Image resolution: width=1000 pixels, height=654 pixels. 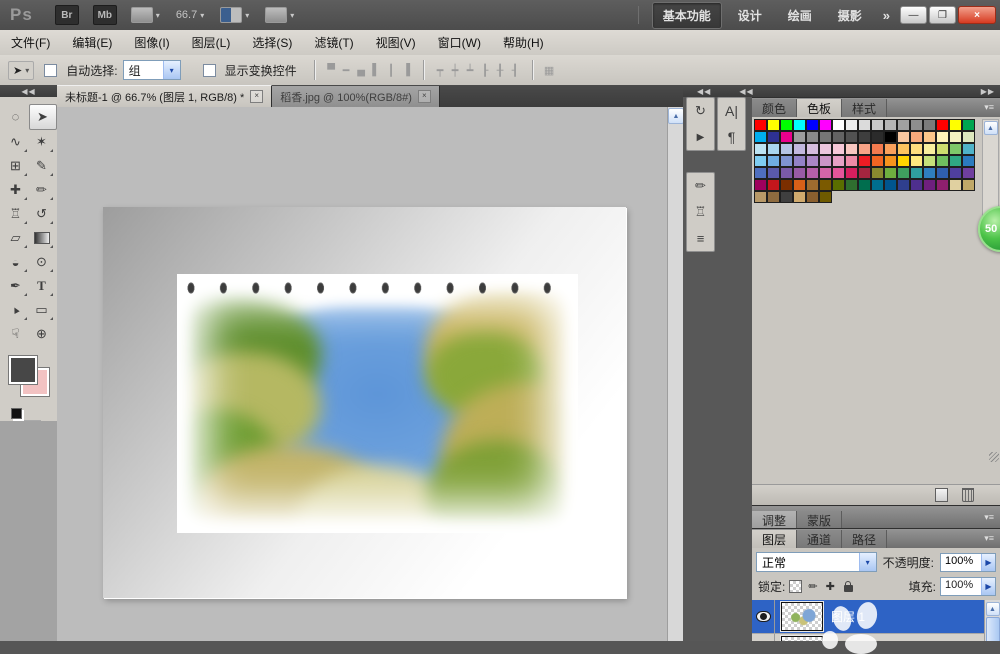 What do you see at coordinates (763, 637) in the screenshot?
I see `visibility-toggle` at bounding box center [763, 637].